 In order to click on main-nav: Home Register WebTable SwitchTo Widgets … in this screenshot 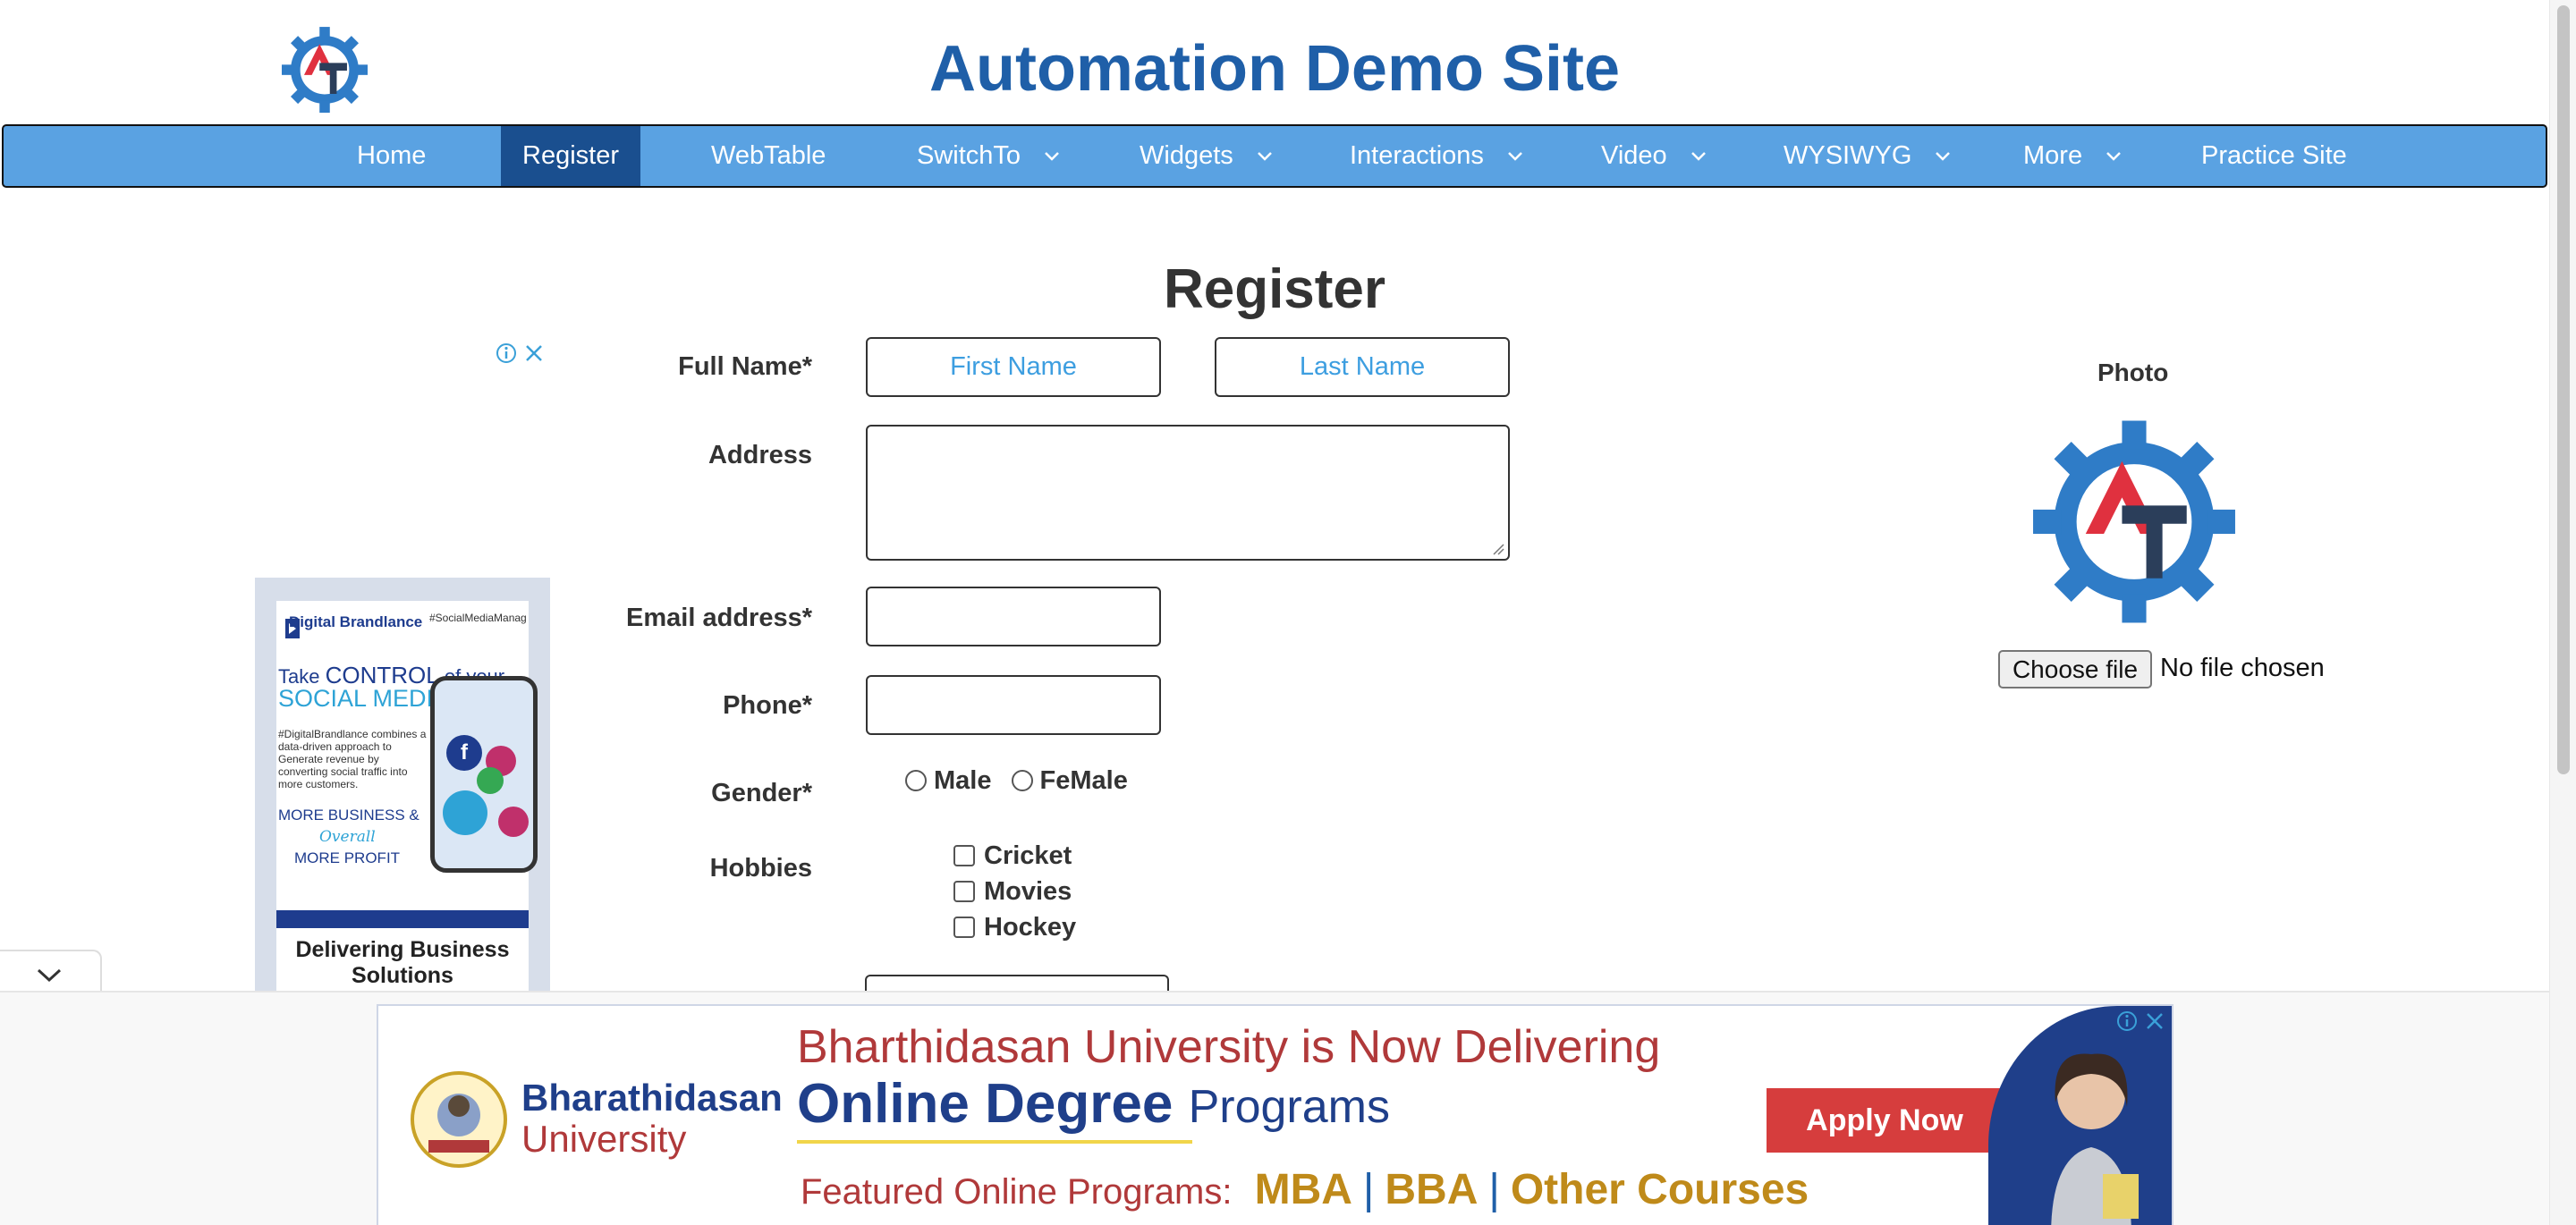, I will do `click(1274, 156)`.